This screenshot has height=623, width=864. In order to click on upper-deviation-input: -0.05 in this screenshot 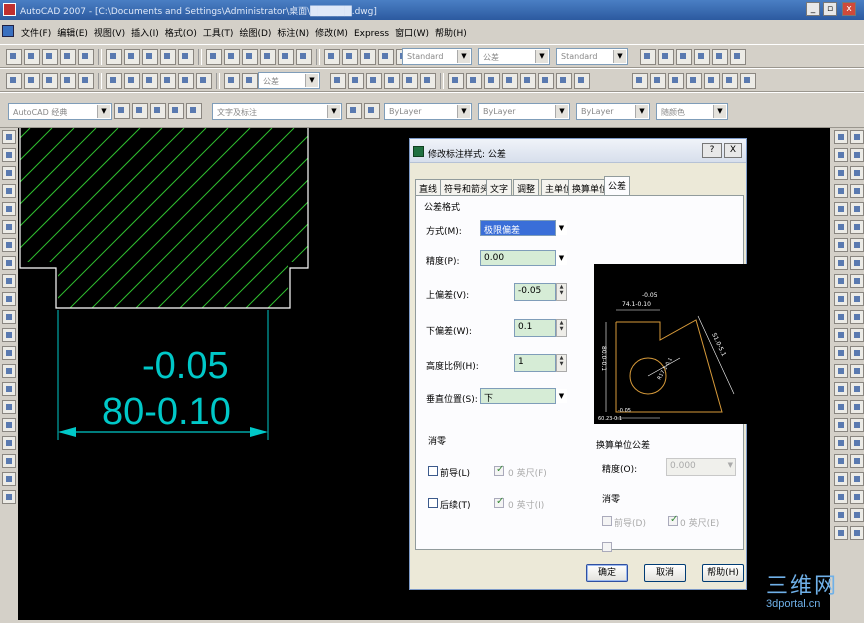, I will do `click(535, 292)`.